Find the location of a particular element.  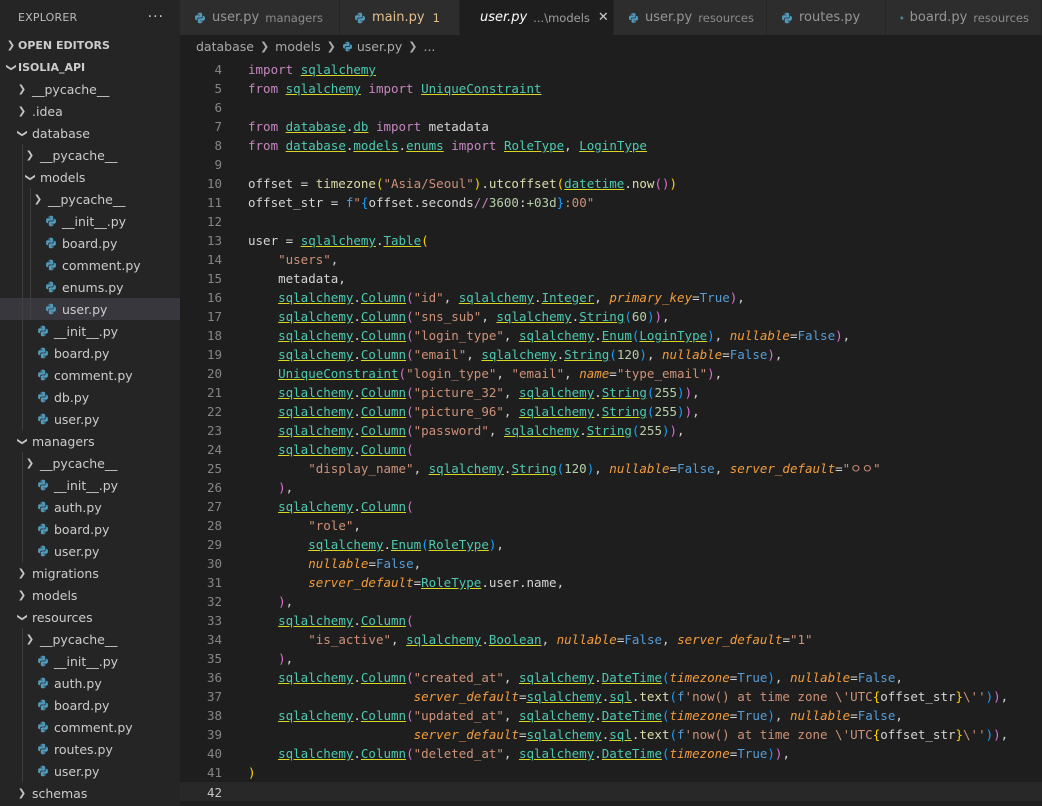

code-line: 7 from database.db import metadata is located at coordinates (611, 126).